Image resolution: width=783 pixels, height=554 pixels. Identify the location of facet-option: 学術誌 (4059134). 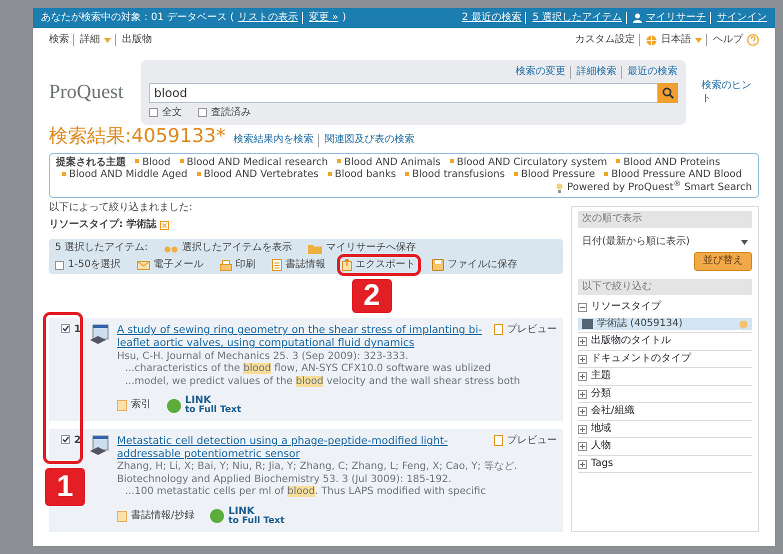
(665, 324).